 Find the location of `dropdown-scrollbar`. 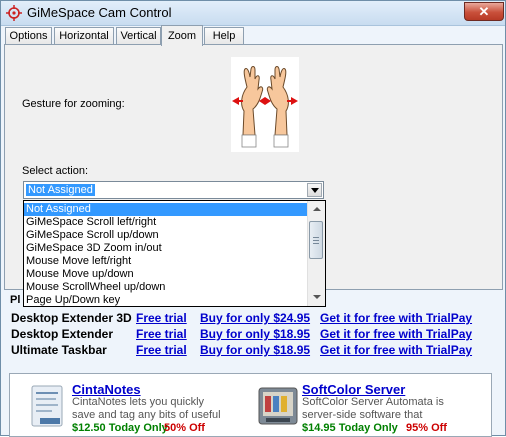

dropdown-scrollbar is located at coordinates (316, 253).